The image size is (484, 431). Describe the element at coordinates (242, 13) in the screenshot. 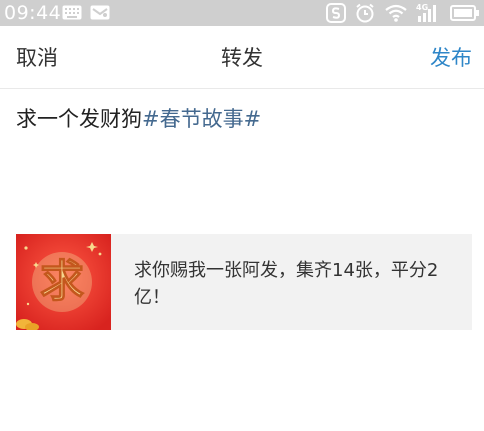

I see `status-bar: 09:44 4G` at that location.